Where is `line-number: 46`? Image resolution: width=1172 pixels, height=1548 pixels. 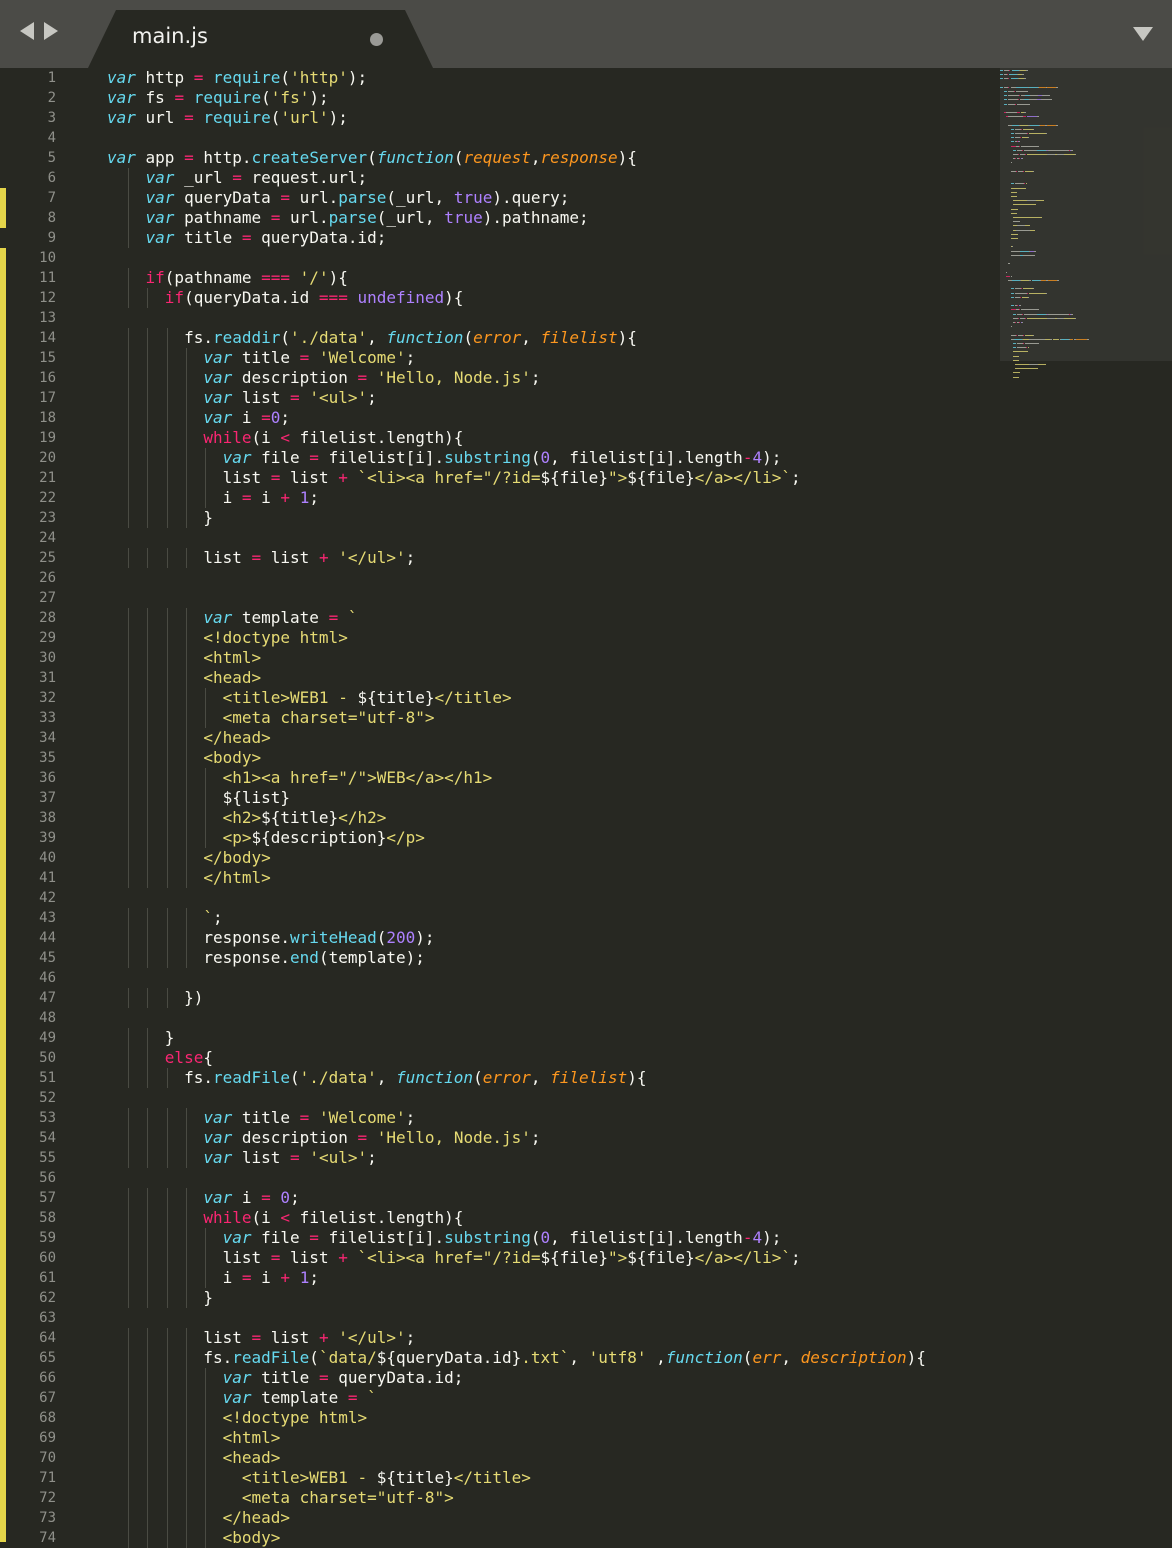
line-number: 46 is located at coordinates (47, 978).